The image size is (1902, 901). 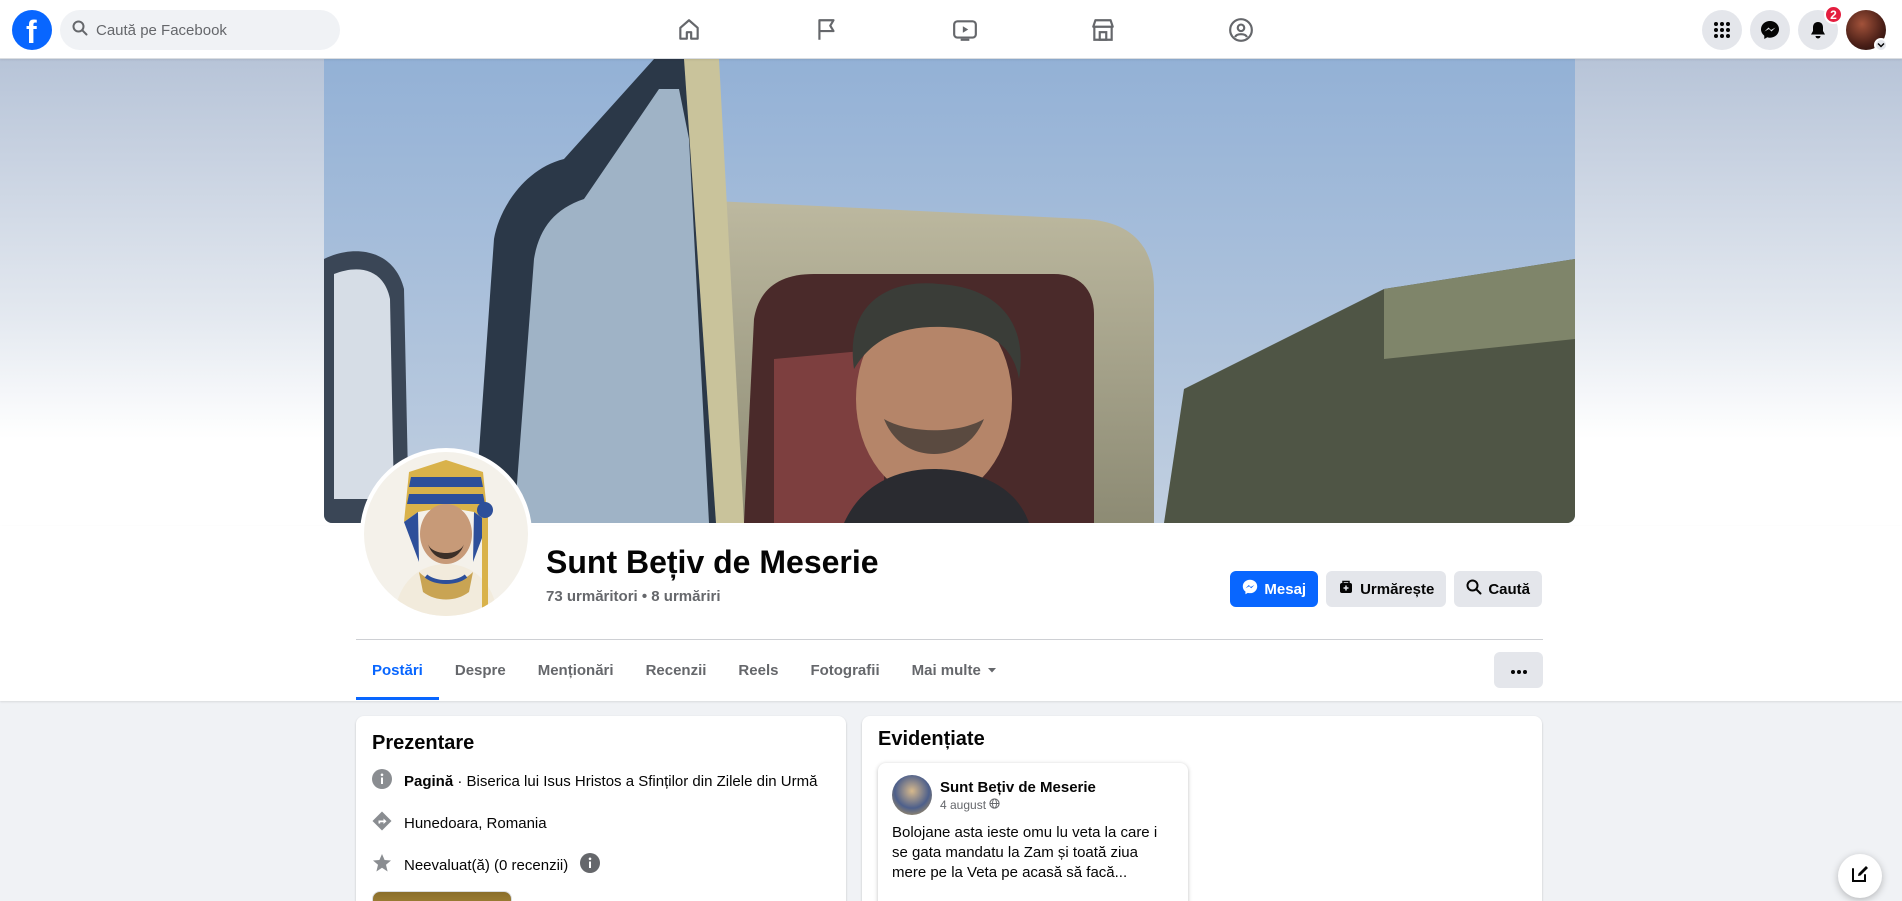 I want to click on svg-text: f, so click(x=31, y=32).